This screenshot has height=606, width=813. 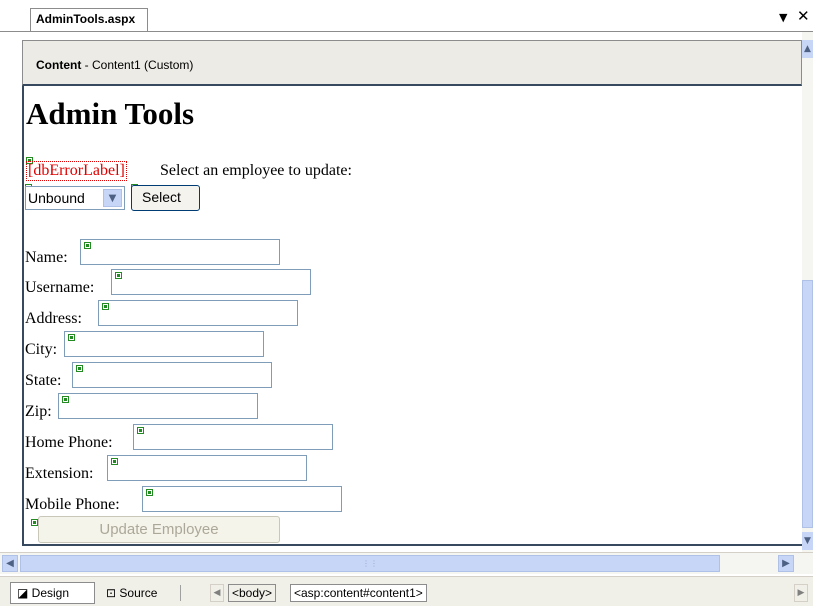 I want to click on breadcrumb-scroll-right-icon: ▶, so click(x=801, y=593).